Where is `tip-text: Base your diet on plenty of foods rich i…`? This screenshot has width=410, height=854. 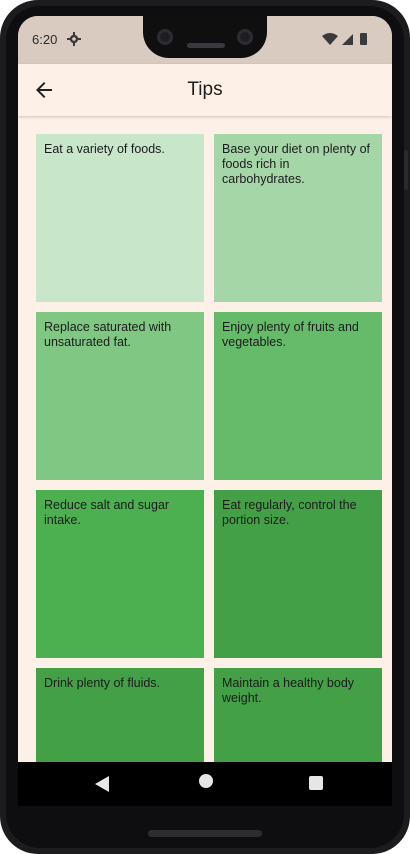 tip-text: Base your diet on plenty of foods rich i… is located at coordinates (296, 164).